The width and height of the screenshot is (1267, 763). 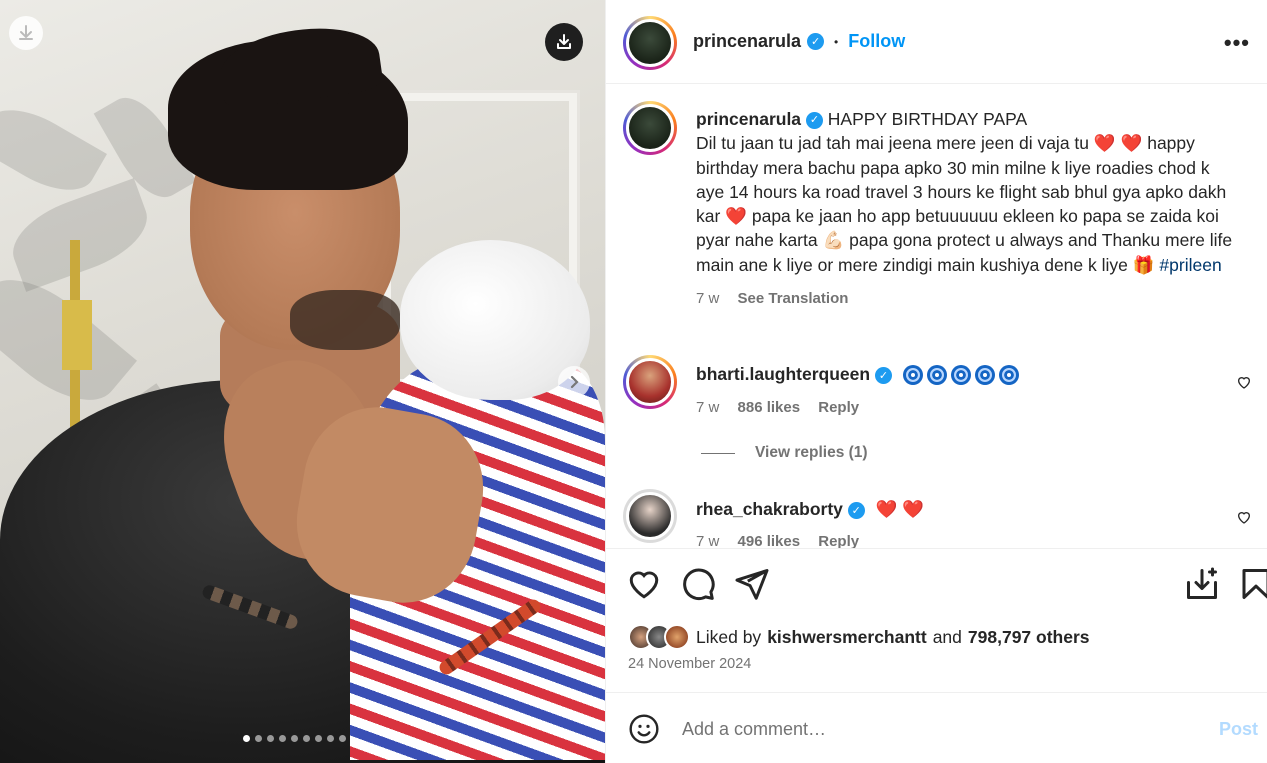 I want to click on carousel-indicator, so click(x=294, y=738).